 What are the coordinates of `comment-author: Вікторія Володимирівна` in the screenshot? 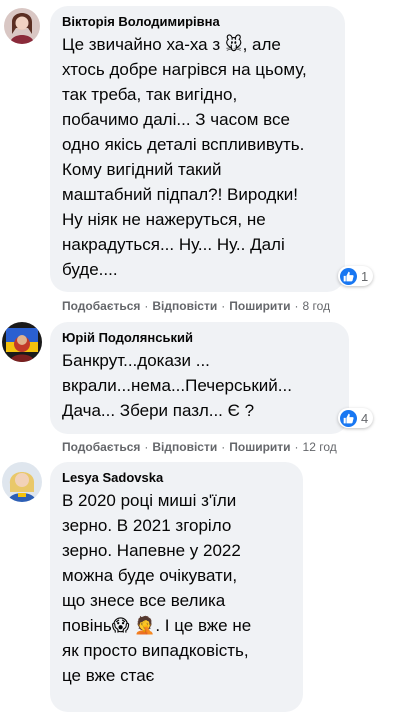 It's located at (197, 22).